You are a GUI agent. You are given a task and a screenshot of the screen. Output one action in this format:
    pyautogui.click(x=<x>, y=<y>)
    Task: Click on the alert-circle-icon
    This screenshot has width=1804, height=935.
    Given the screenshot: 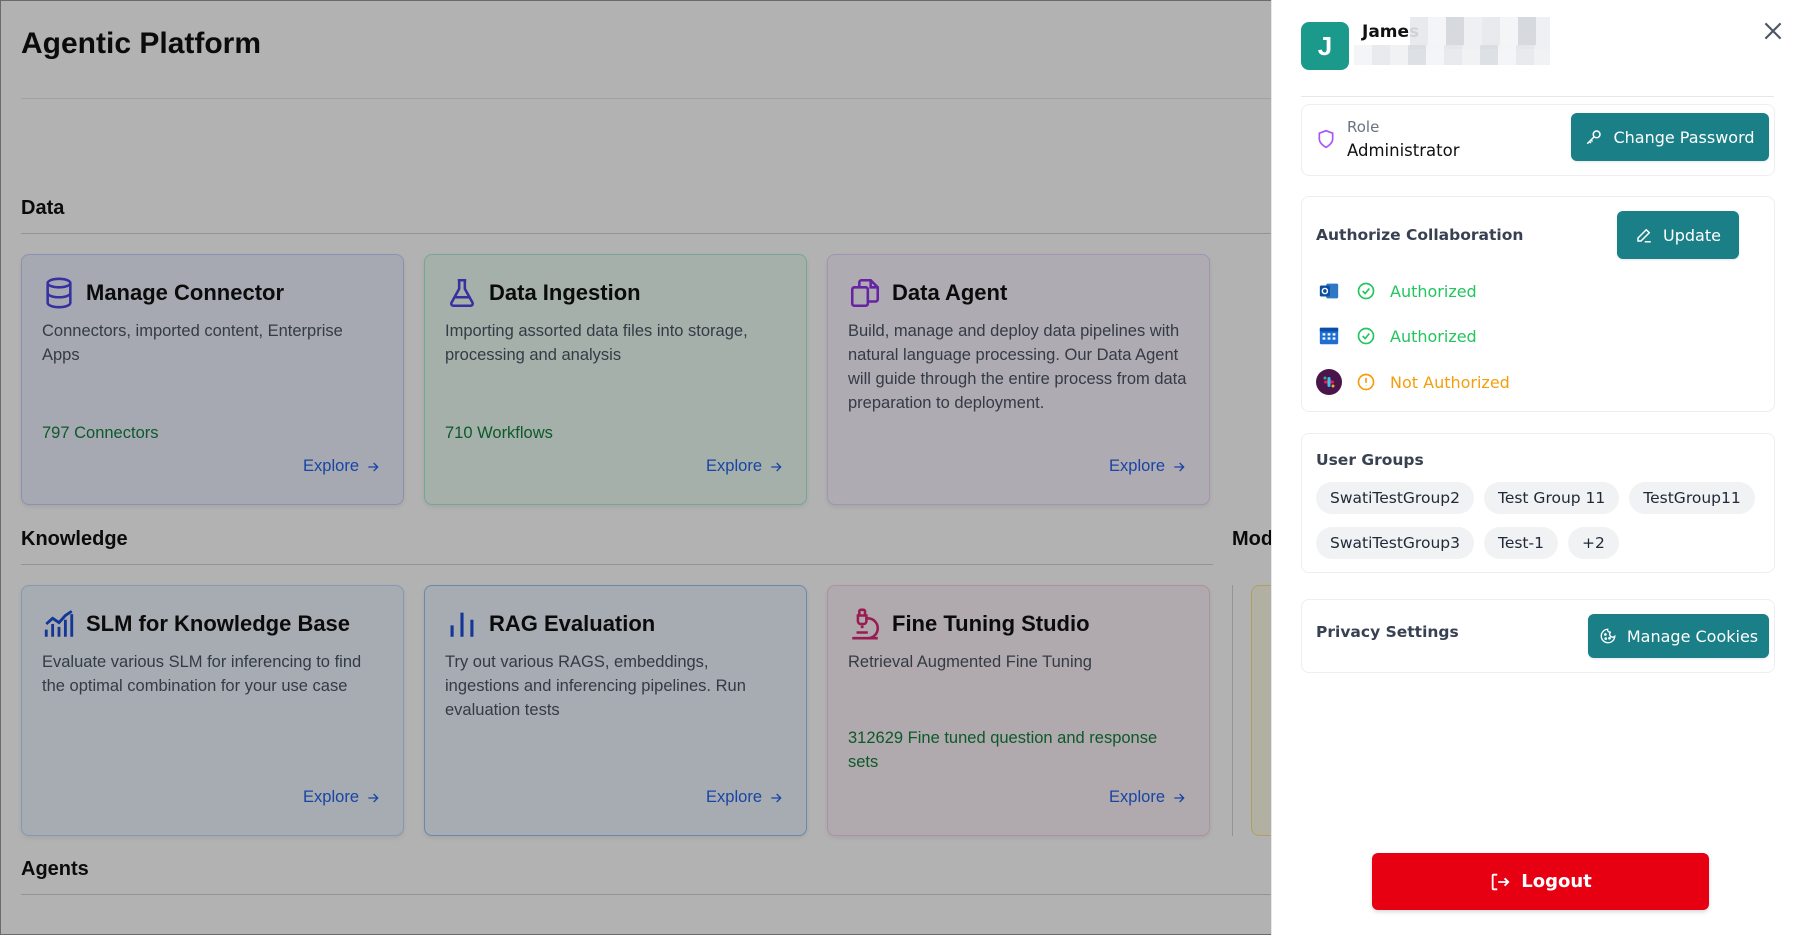 What is the action you would take?
    pyautogui.click(x=1366, y=382)
    